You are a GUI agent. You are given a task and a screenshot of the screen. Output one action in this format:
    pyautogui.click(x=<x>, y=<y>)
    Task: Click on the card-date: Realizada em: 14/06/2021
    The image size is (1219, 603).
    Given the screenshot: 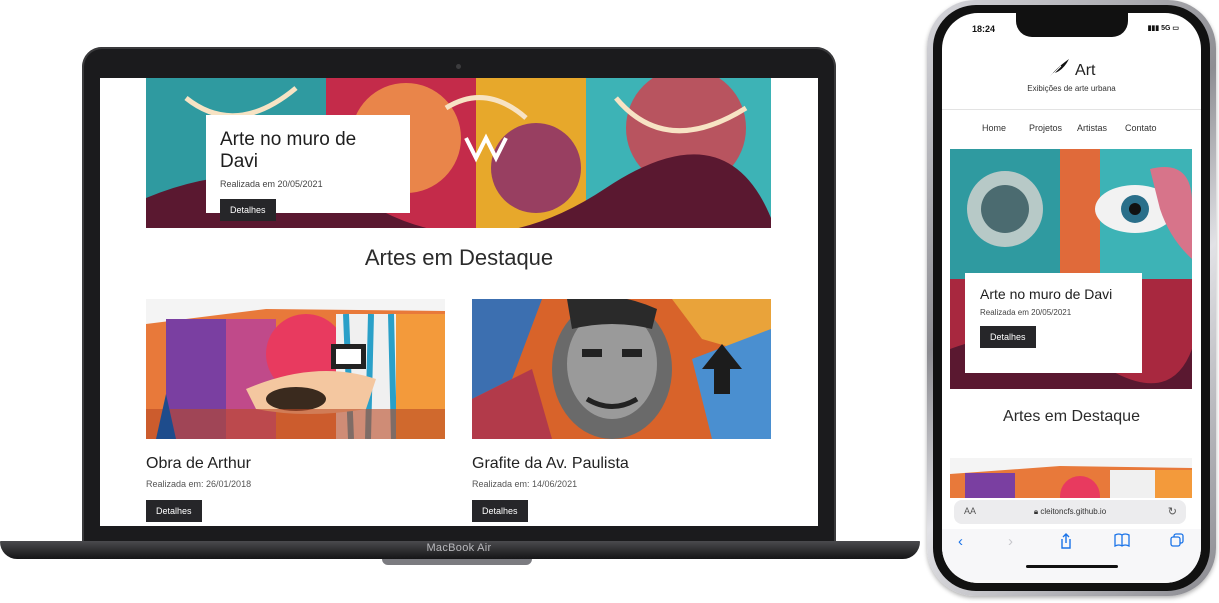 What is the action you would take?
    pyautogui.click(x=525, y=484)
    